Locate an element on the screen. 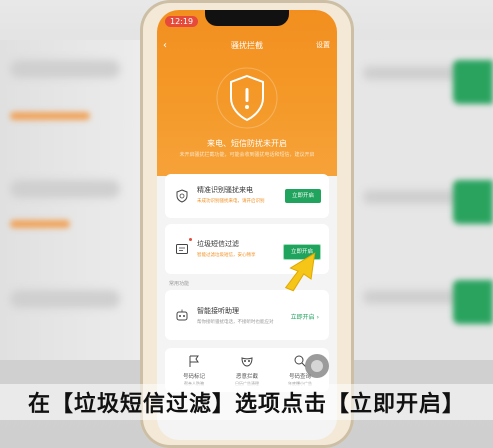 The height and width of the screenshot is (448, 493). sms-filter-icon is located at coordinates (182, 249).